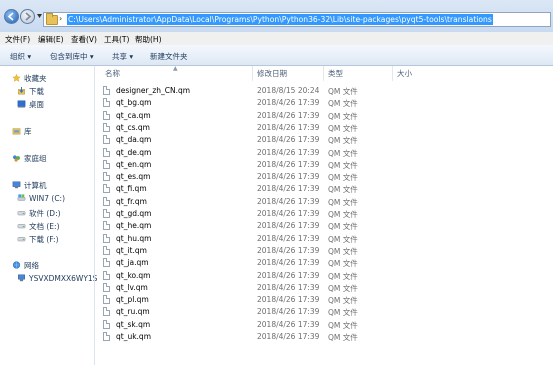 This screenshot has height=365, width=553. Describe the element at coordinates (148, 39) in the screenshot. I see `menu-help: 帮助(H)` at that location.